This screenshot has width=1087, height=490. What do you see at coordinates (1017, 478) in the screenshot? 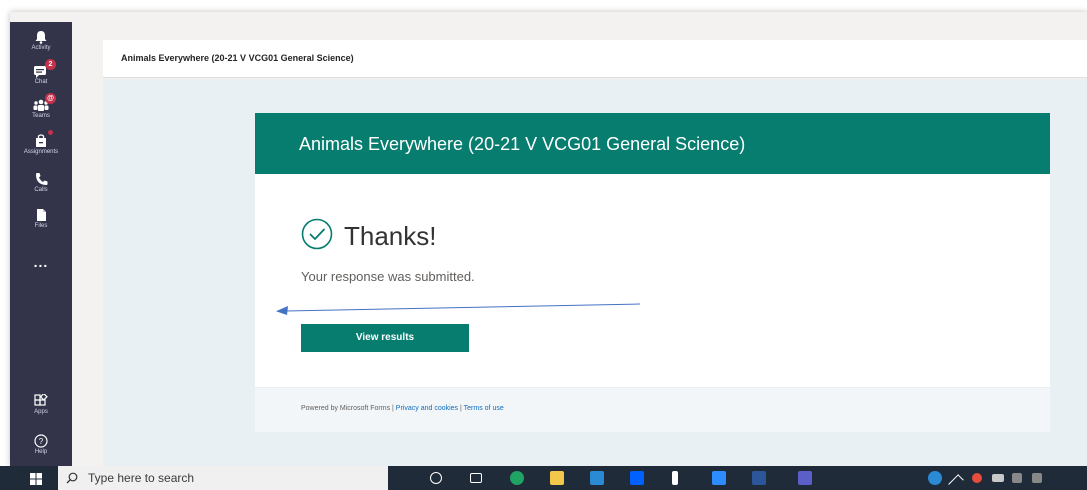
I see `network-icon` at bounding box center [1017, 478].